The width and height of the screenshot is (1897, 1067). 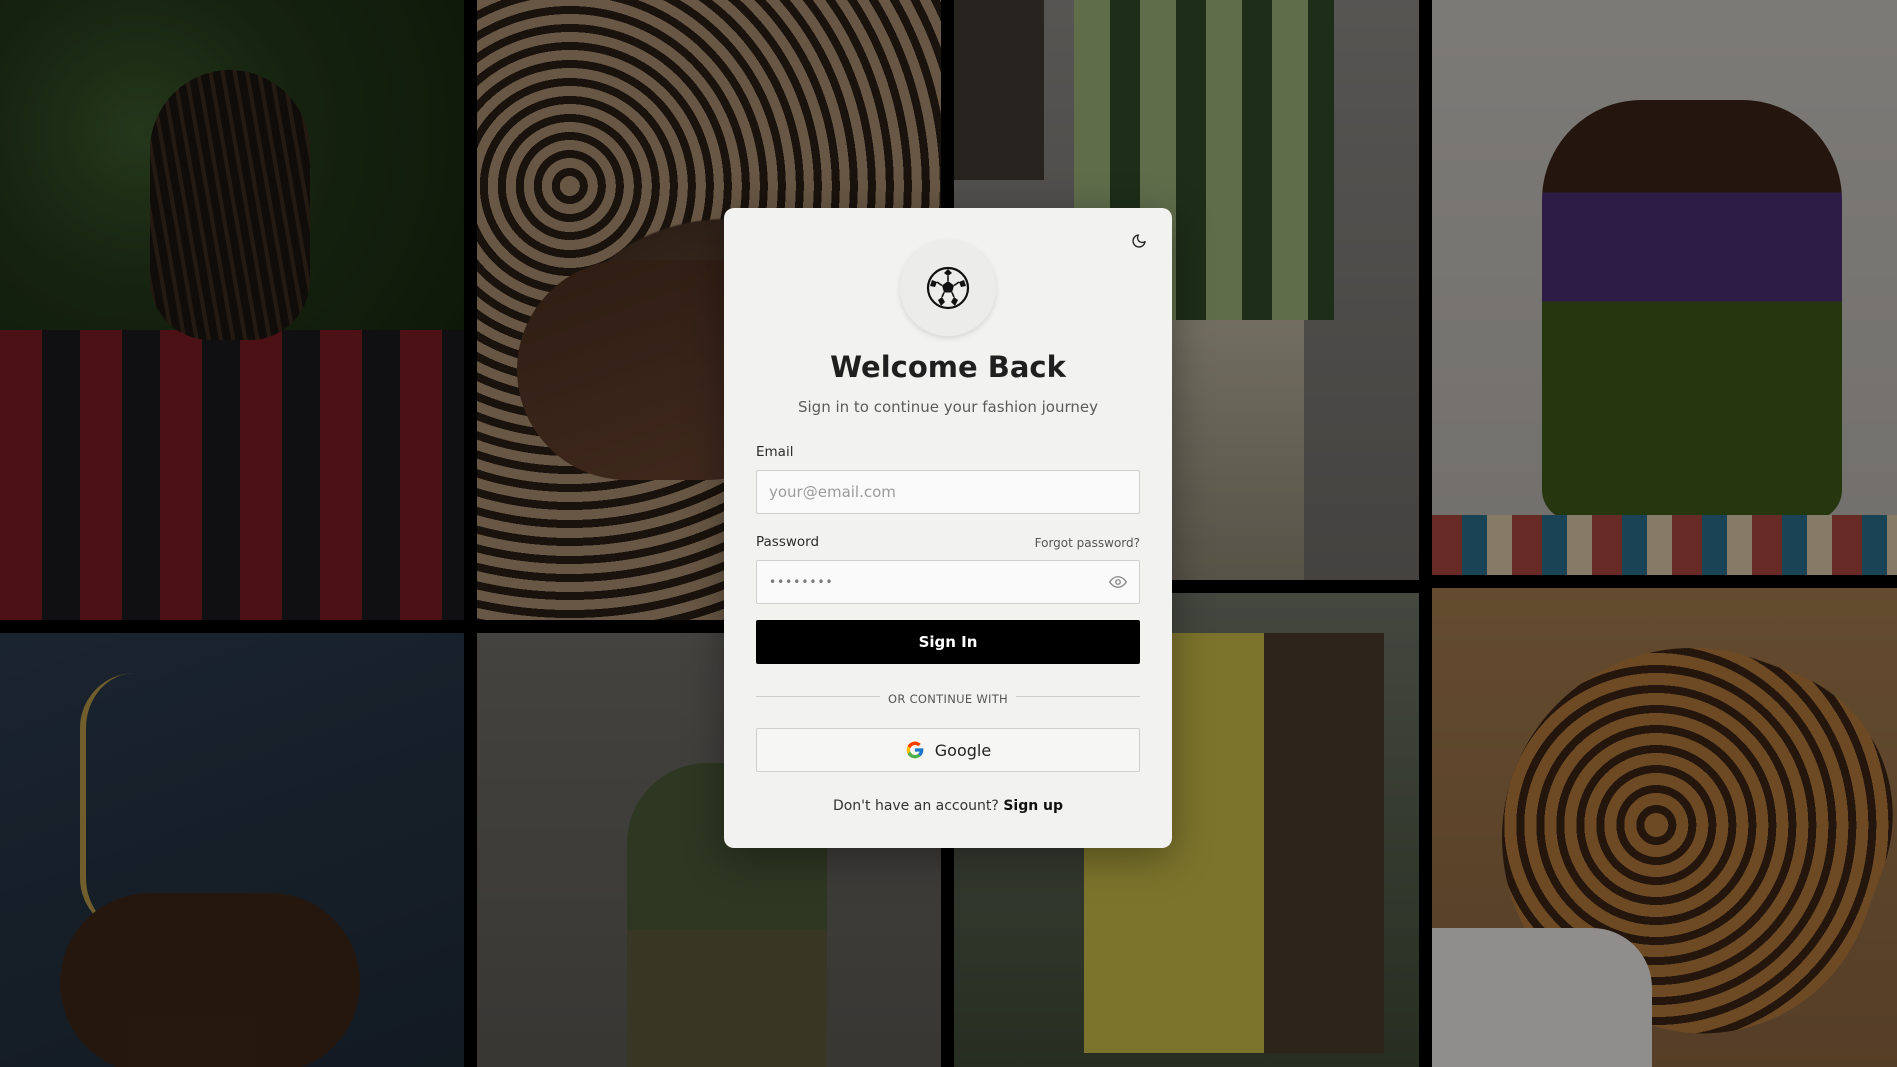 I want to click on show-password-button, so click(x=1119, y=583).